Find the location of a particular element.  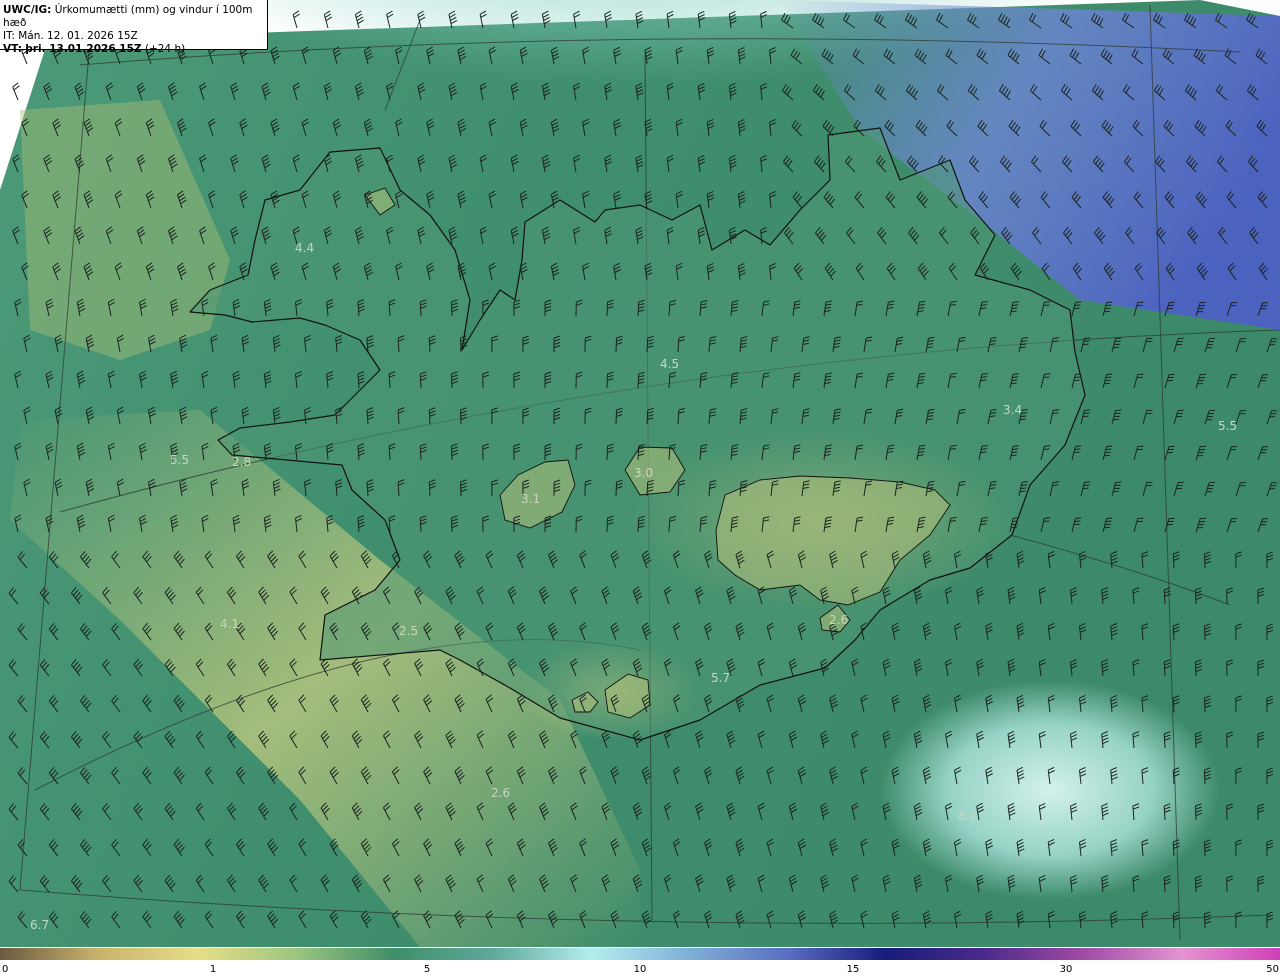

colorbar-tick: 15 is located at coordinates (853, 969).